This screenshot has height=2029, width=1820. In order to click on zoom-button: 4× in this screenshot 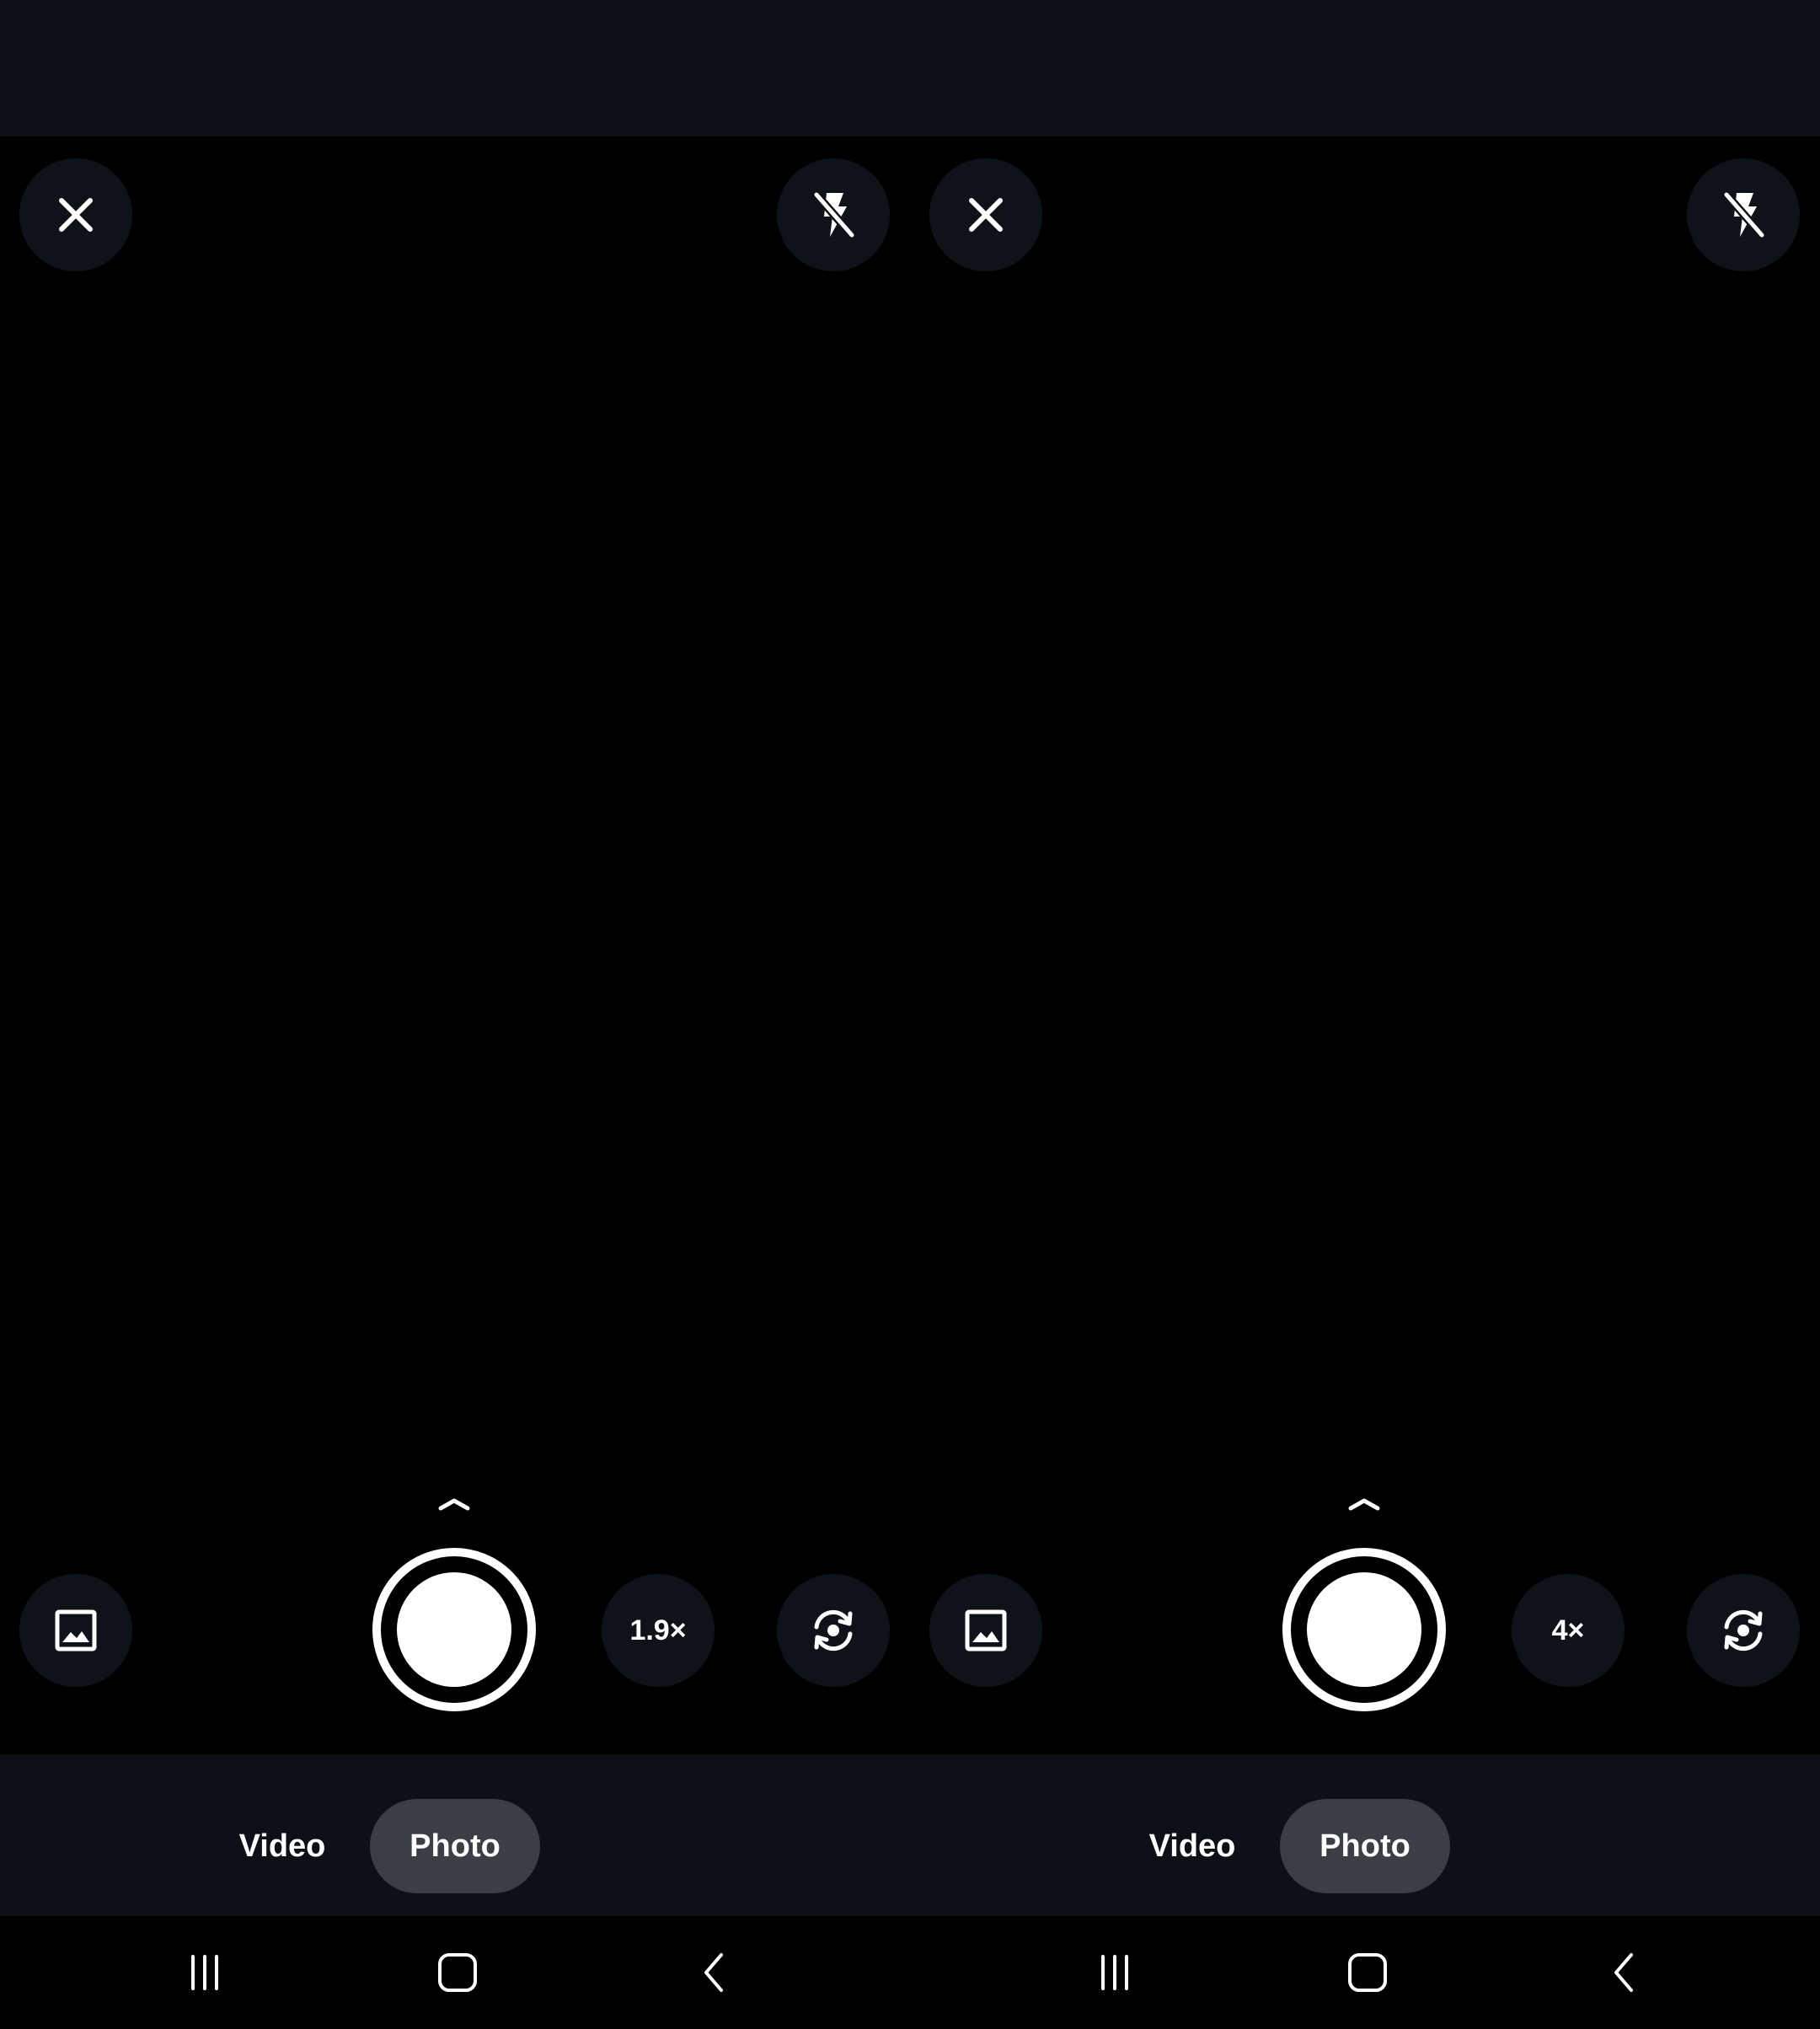, I will do `click(1568, 1631)`.